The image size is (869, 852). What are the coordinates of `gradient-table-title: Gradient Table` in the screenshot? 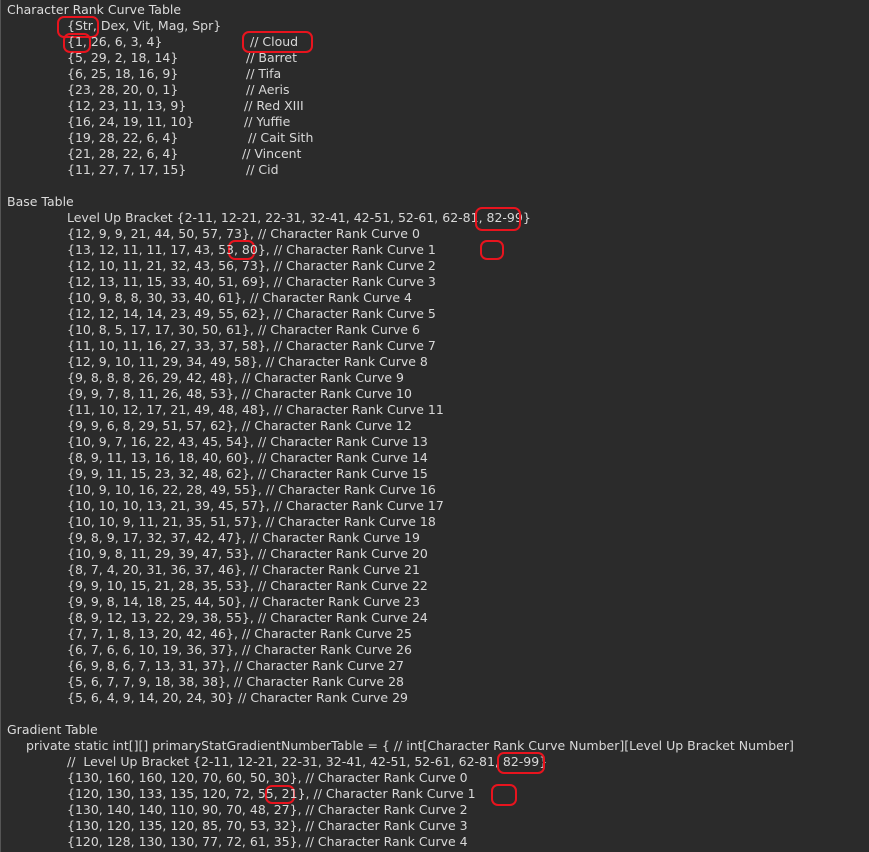 It's located at (52, 729).